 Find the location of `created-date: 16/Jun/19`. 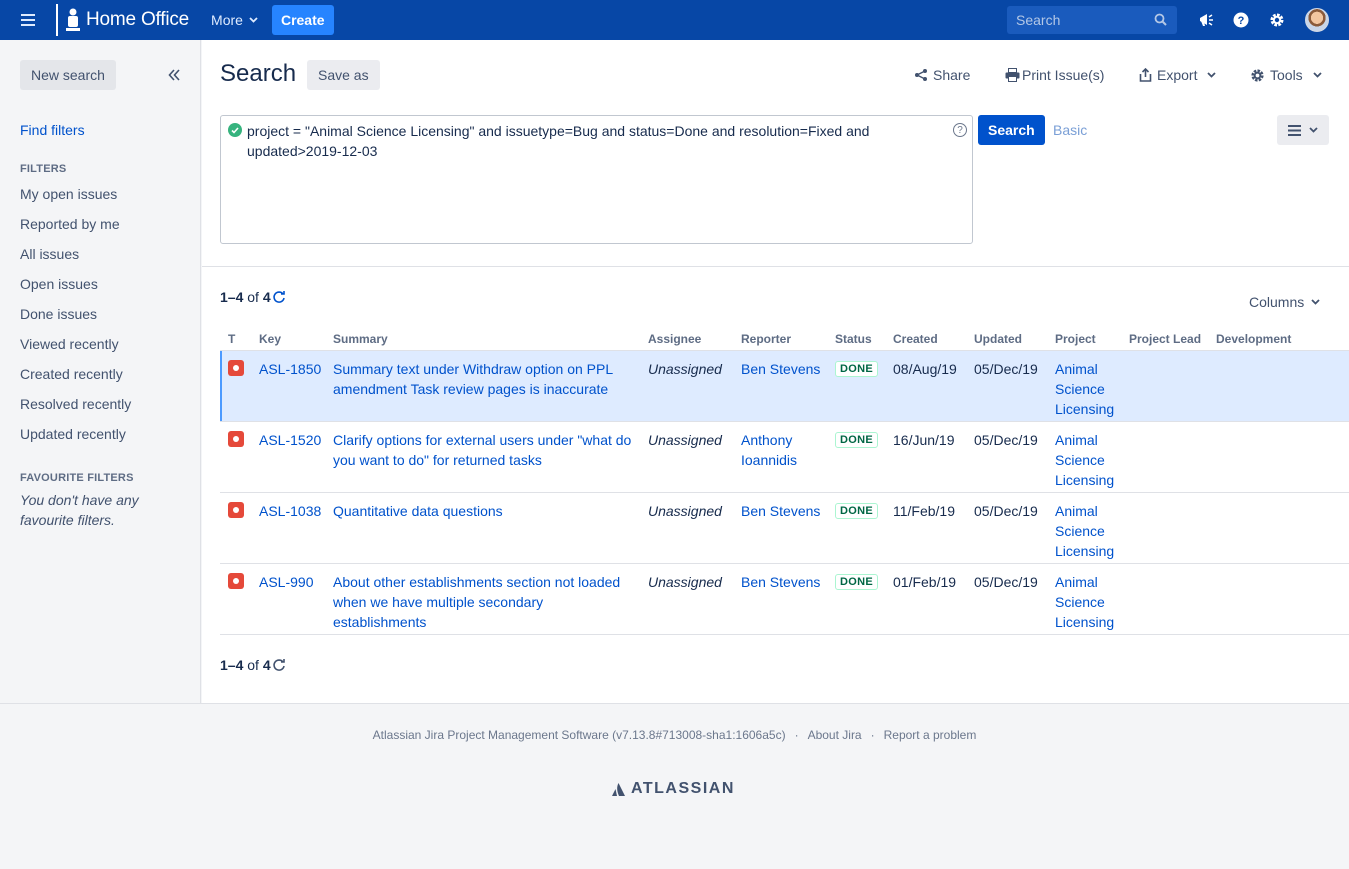

created-date: 16/Jun/19 is located at coordinates (924, 439).